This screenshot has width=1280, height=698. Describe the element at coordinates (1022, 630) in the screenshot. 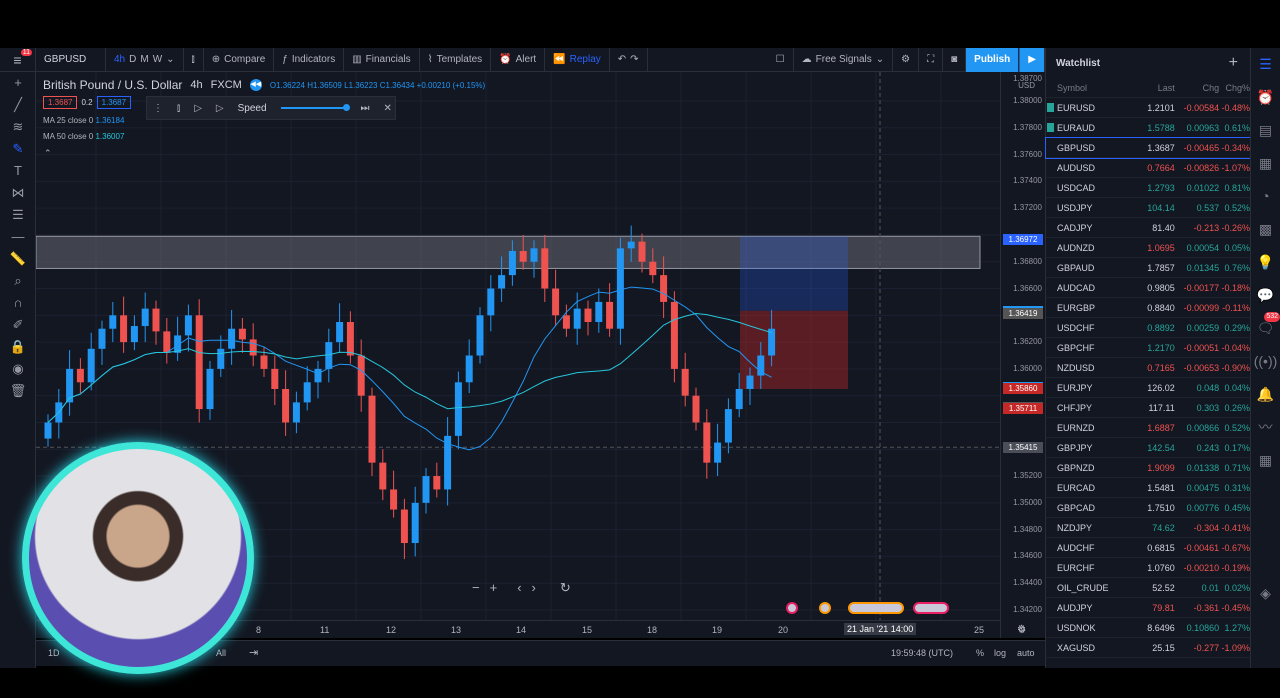

I see `settings-icon: ⚙` at that location.